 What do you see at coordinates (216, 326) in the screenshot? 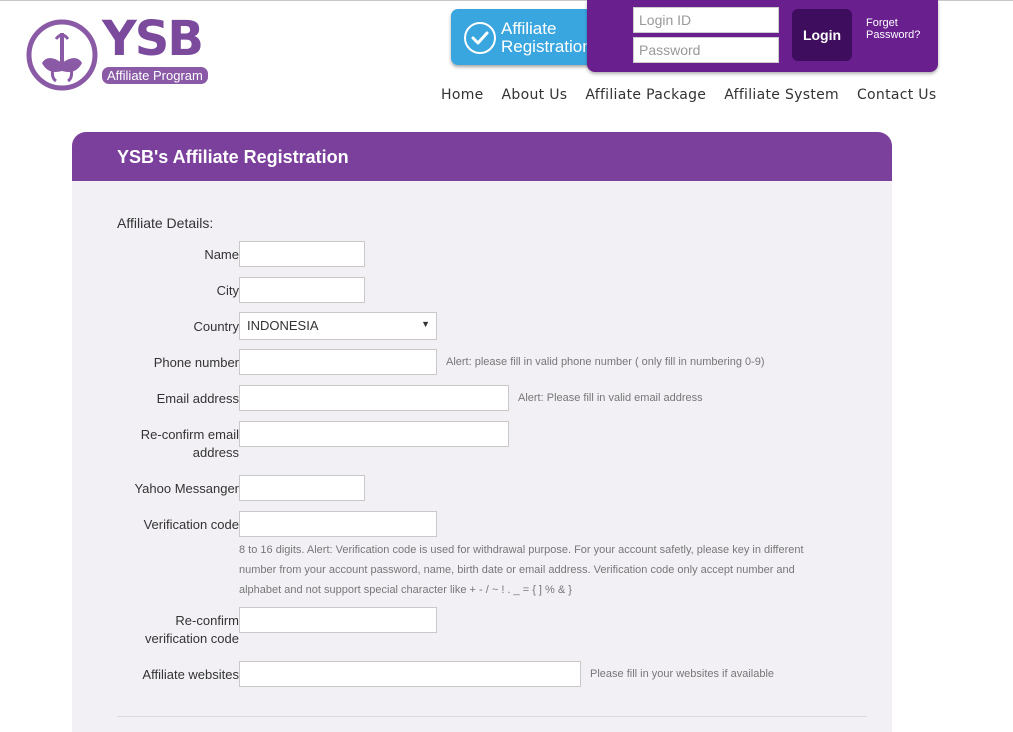
I see `country-label: Country` at bounding box center [216, 326].